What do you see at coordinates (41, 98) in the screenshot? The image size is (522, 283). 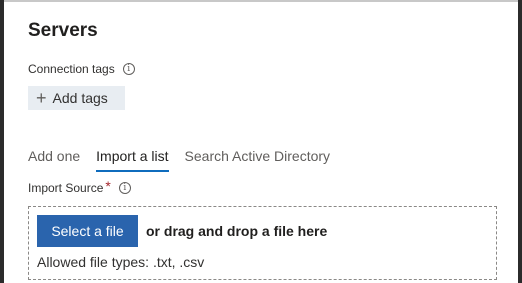 I see `plus-icon: +` at bounding box center [41, 98].